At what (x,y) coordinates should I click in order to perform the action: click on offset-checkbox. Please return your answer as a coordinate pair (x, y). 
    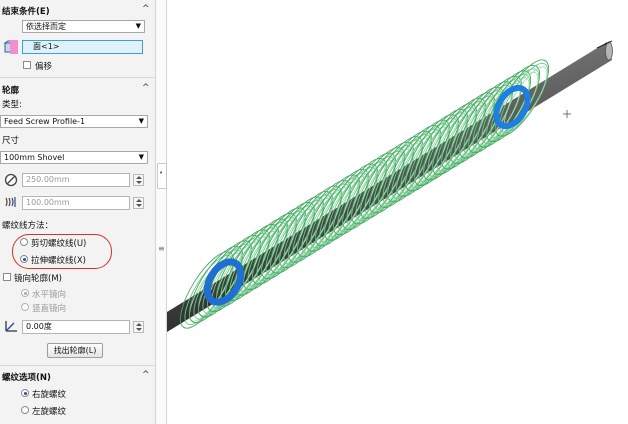
    Looking at the image, I should click on (27, 65).